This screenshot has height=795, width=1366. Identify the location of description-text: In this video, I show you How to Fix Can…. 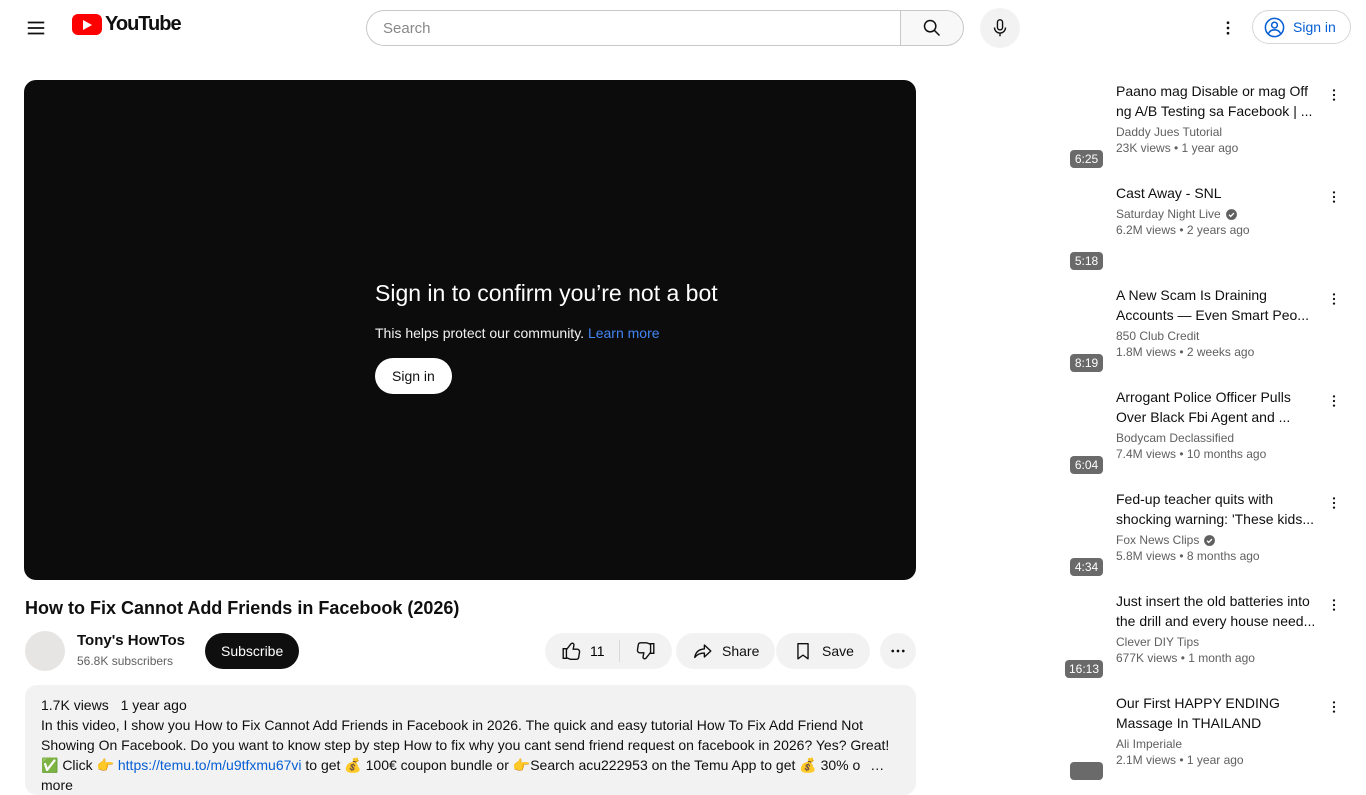
(465, 755).